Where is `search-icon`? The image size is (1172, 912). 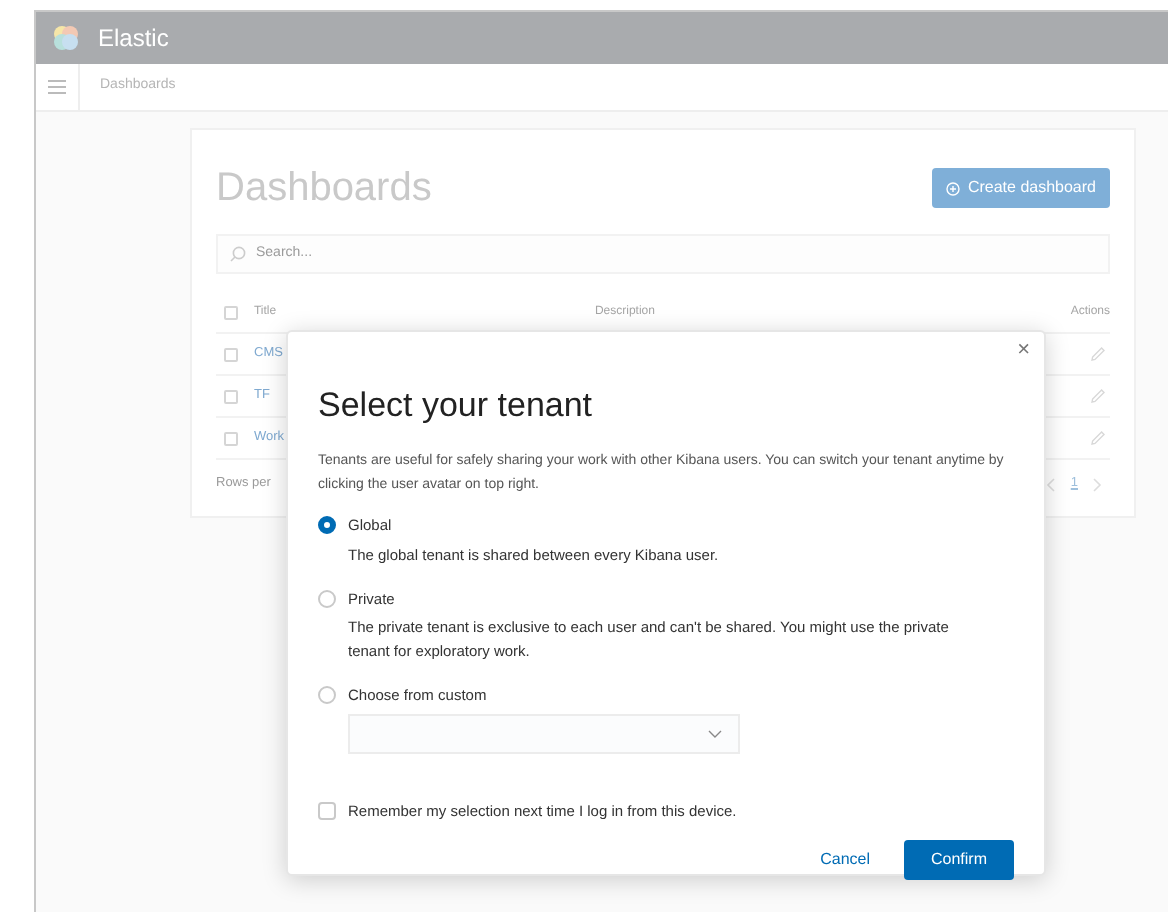
search-icon is located at coordinates (238, 254).